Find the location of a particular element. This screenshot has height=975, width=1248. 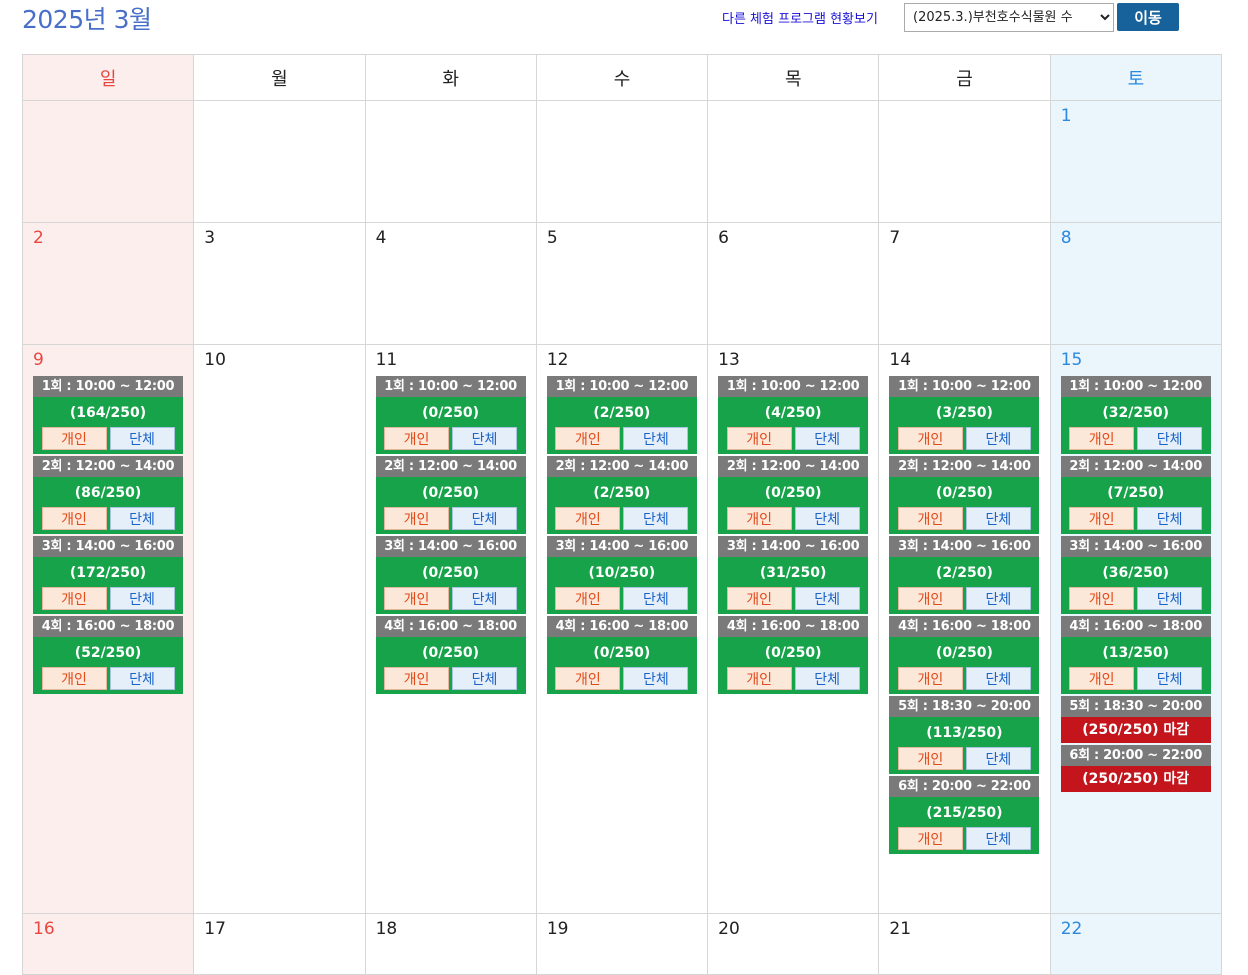

time-slot: 1회 : 10:00 ~ 12:00 (32/250) 개인 단체 is located at coordinates (1135, 415).